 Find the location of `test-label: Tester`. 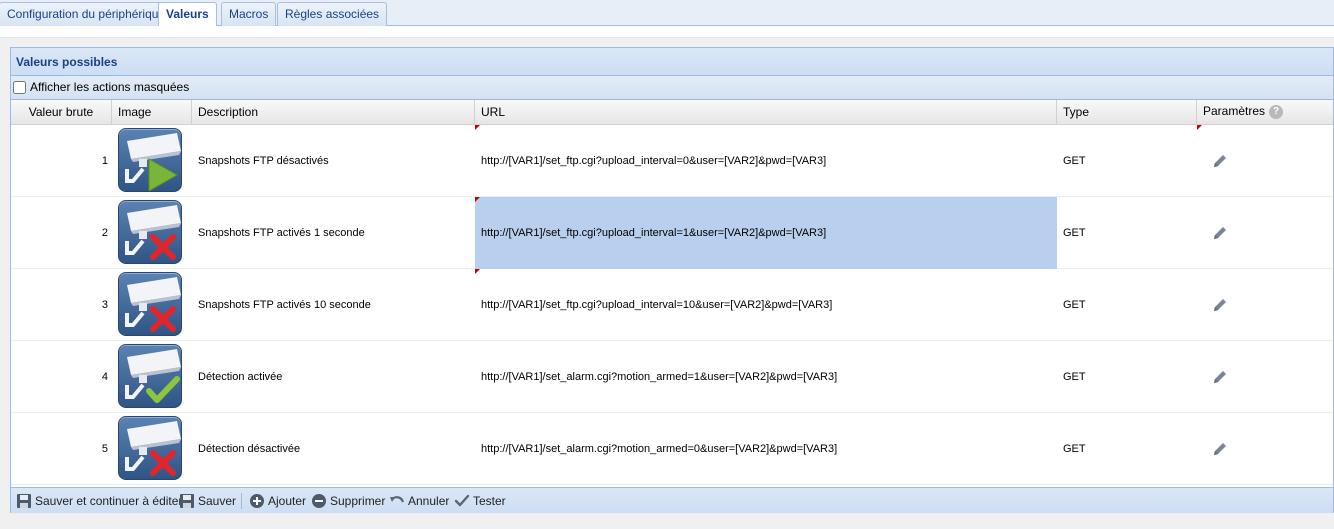

test-label: Tester is located at coordinates (489, 501).